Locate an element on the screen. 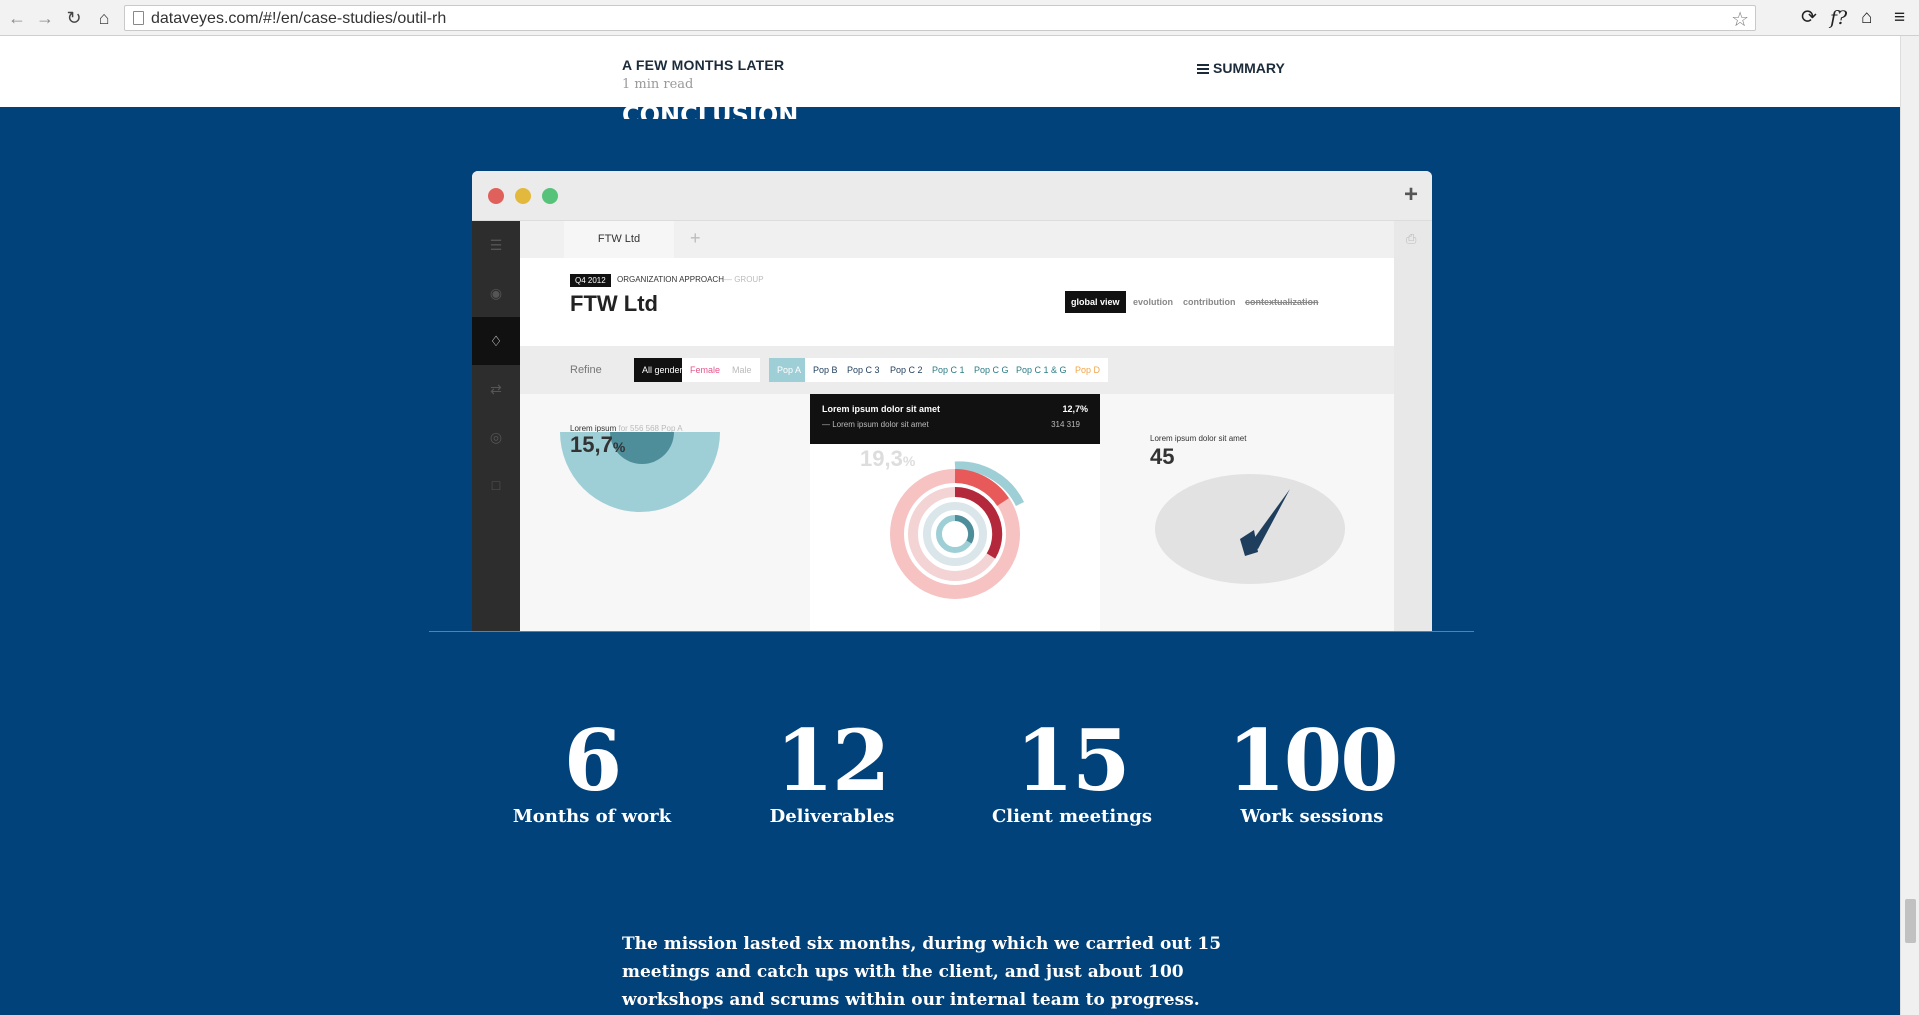  stat-work-sessions: 100 Work sessions is located at coordinates (1312, 772).